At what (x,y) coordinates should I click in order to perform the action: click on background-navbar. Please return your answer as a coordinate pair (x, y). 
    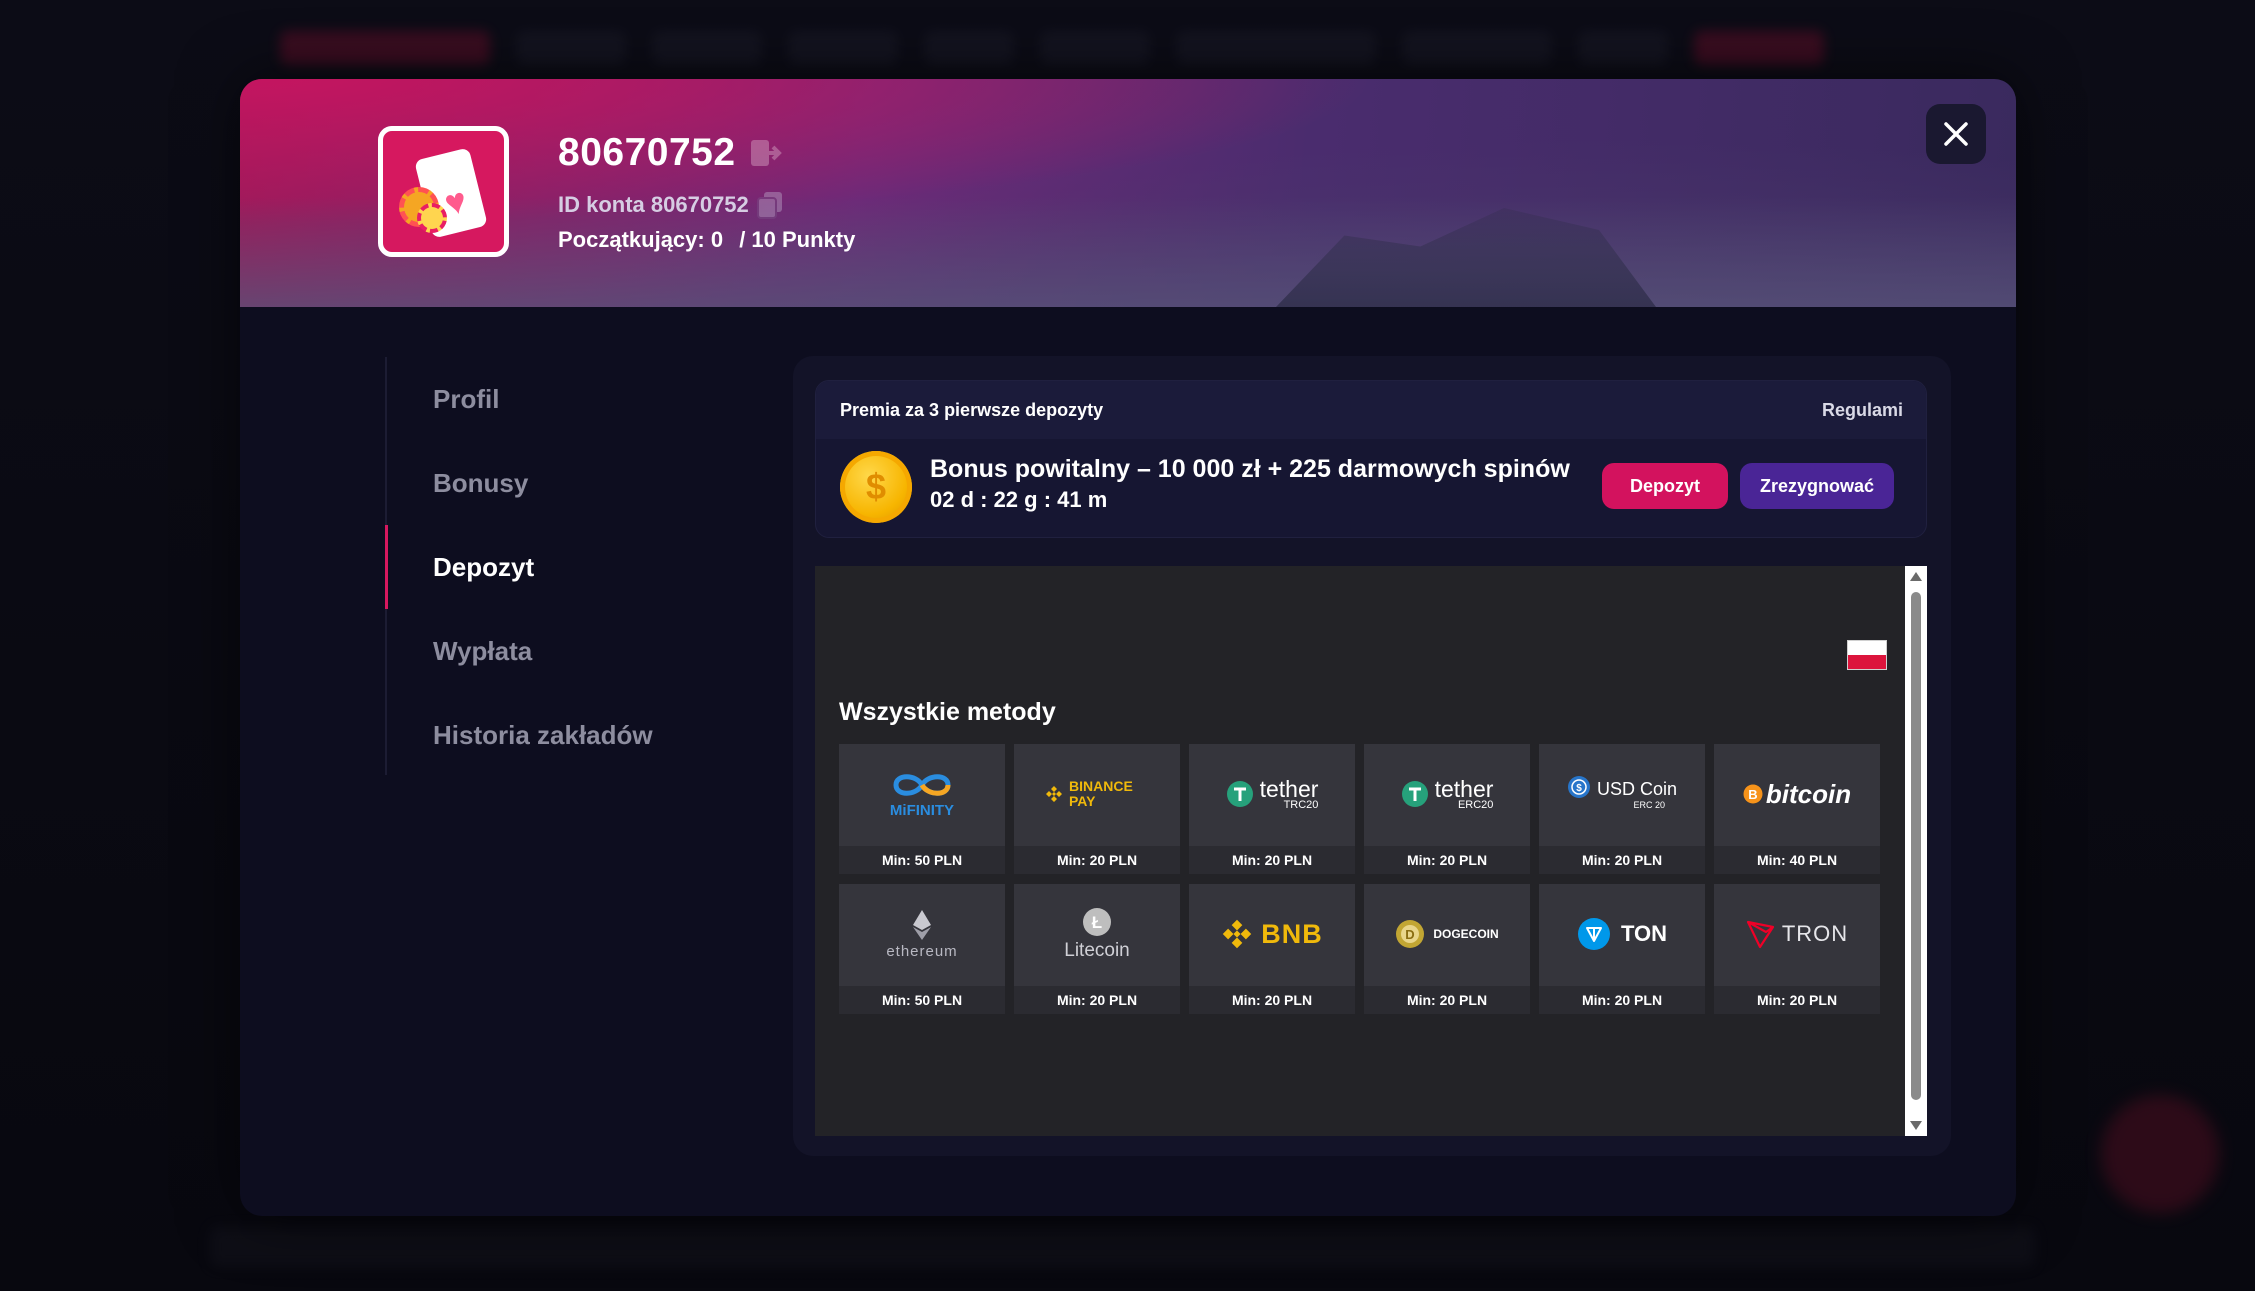
    Looking at the image, I should click on (1122, 48).